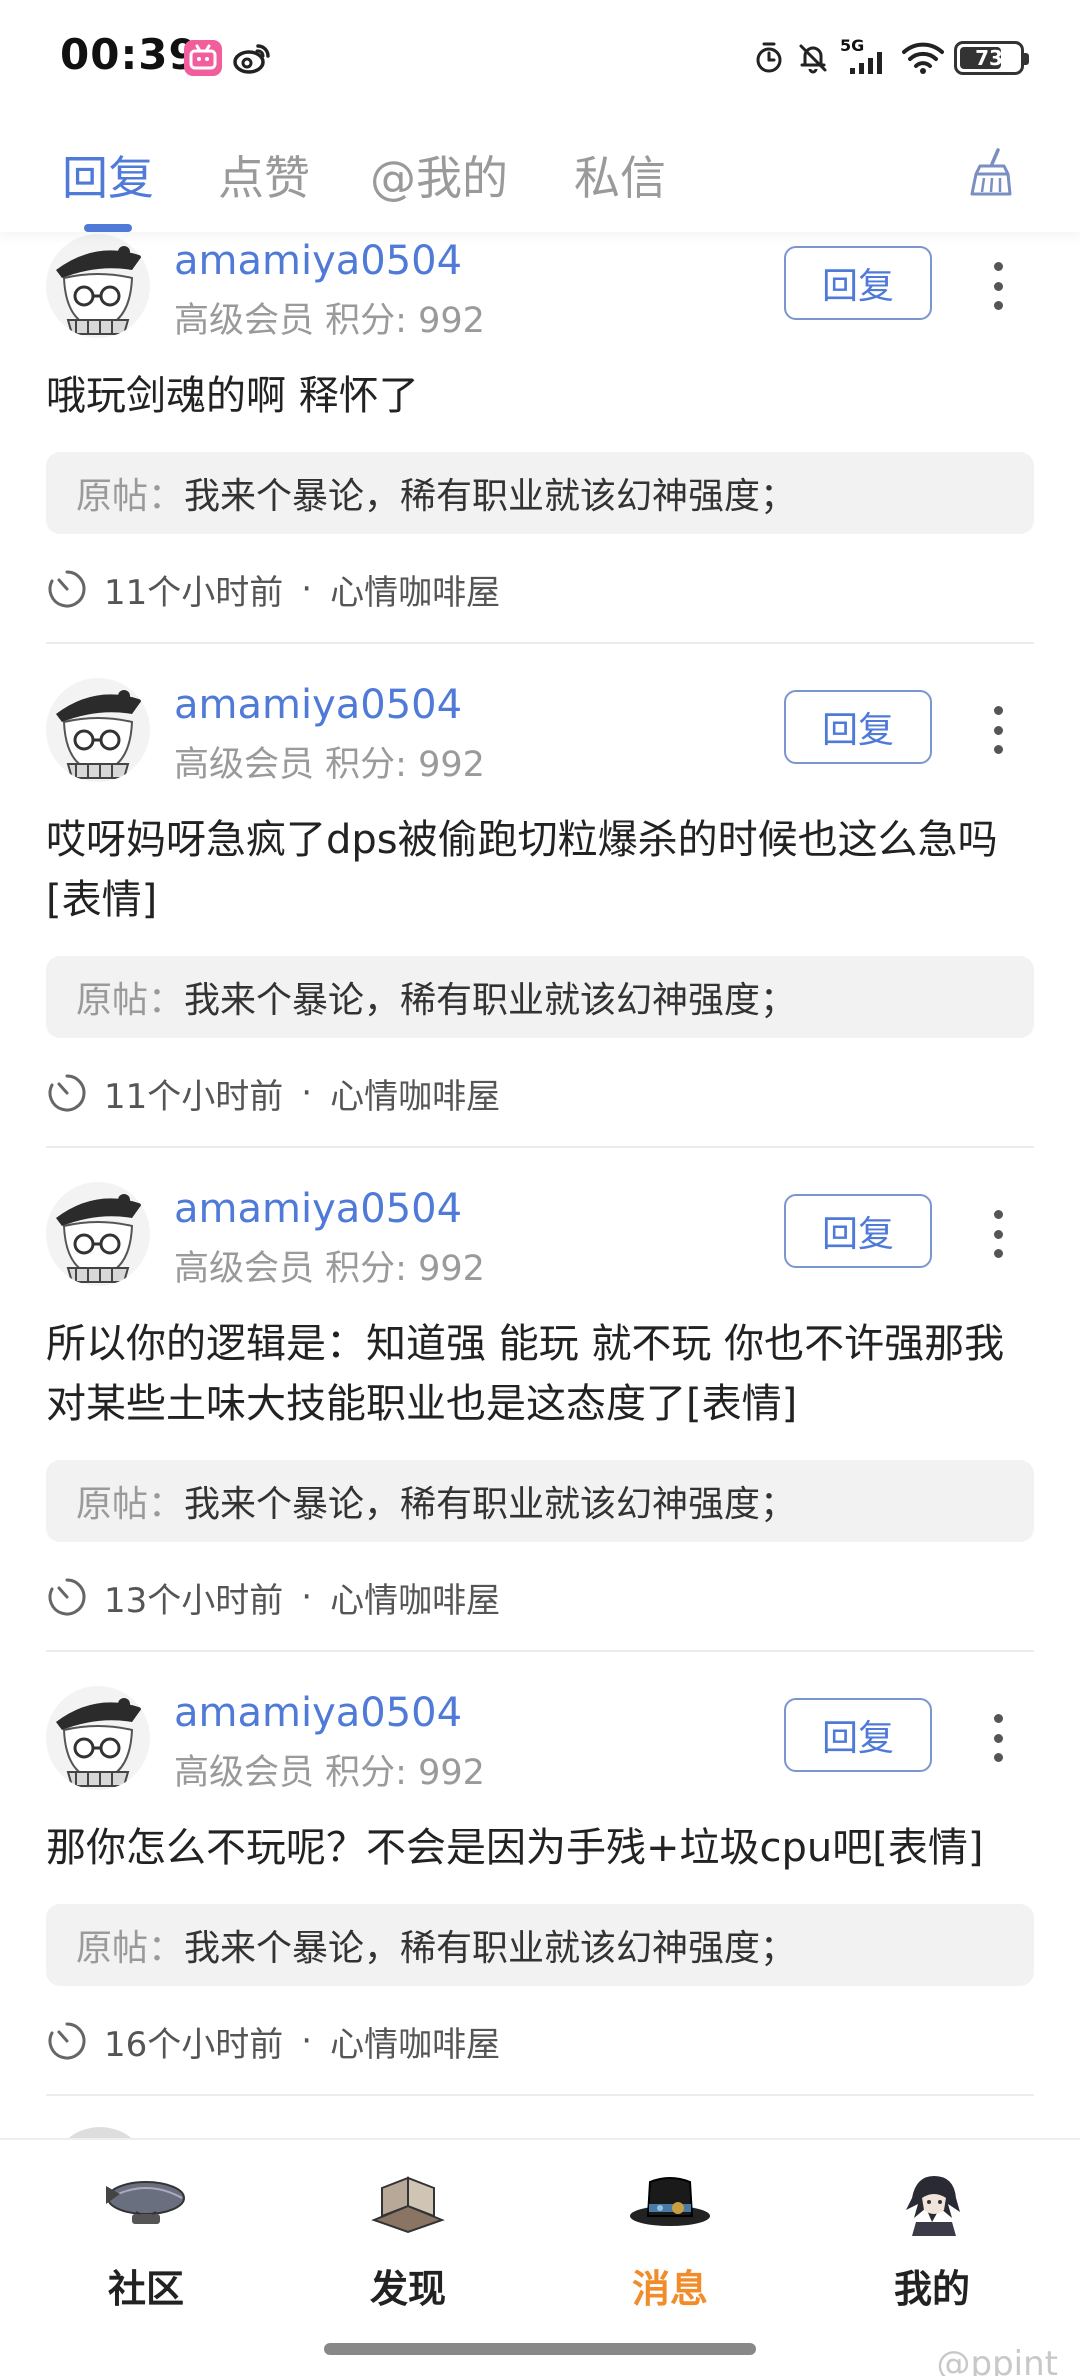 The image size is (1080, 2376). What do you see at coordinates (813, 59) in the screenshot?
I see `mute-bell-icon` at bounding box center [813, 59].